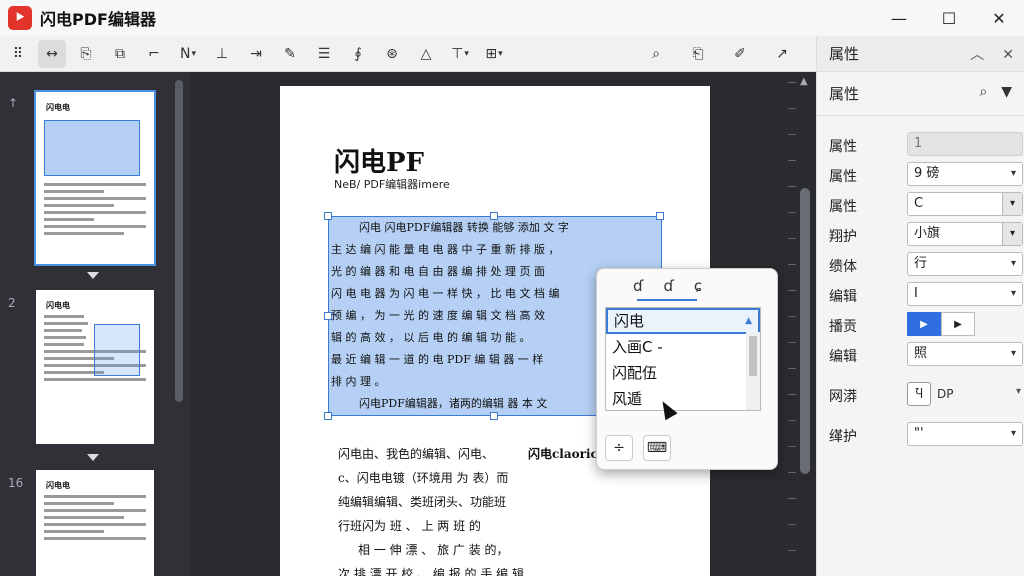 This screenshot has width=1024, height=576. Describe the element at coordinates (619, 448) in the screenshot. I see `divide-icon: ÷` at that location.